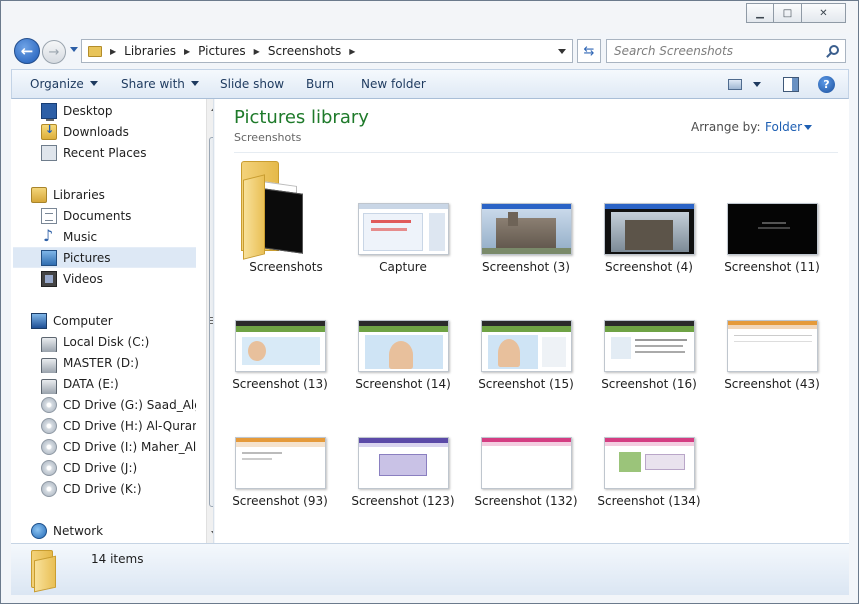  Describe the element at coordinates (301, 117) in the screenshot. I see `page-title: Pictures library` at that location.